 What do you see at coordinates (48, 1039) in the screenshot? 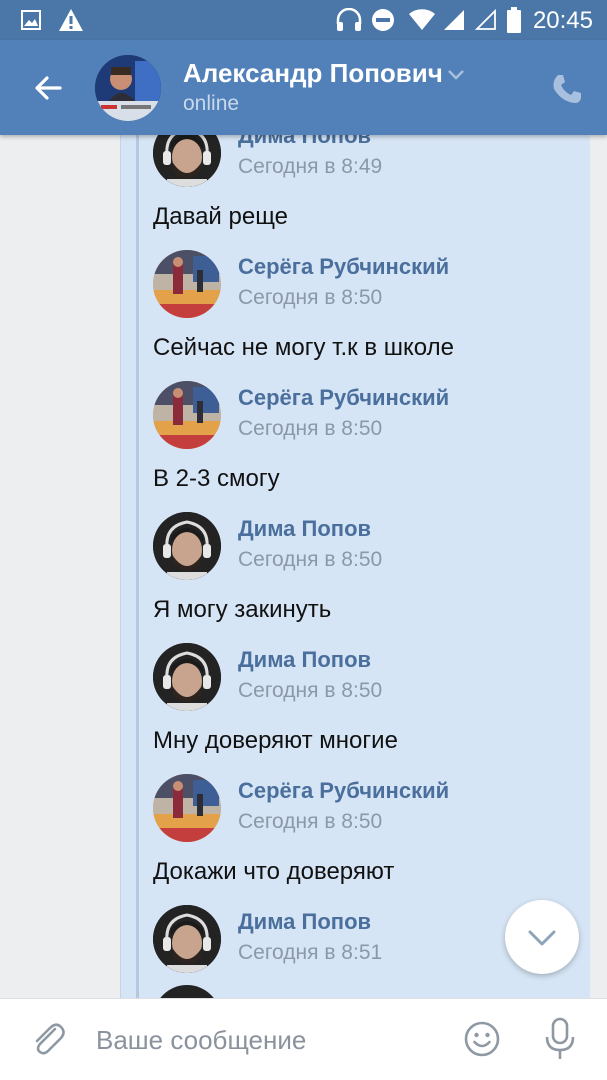
I see `paperclip-icon` at bounding box center [48, 1039].